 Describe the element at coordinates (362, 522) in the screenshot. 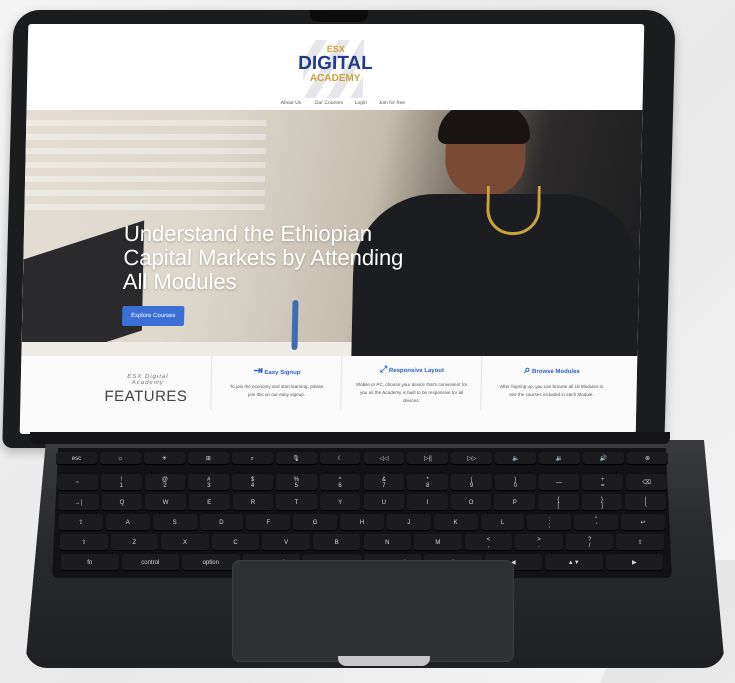

I see `key: H` at that location.